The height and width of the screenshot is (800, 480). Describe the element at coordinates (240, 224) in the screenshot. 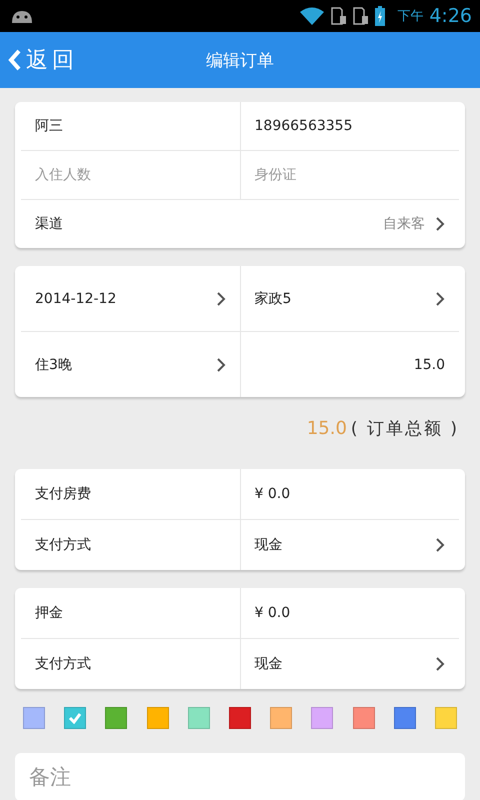

I see `channel-row: 渠道 自来客` at that location.